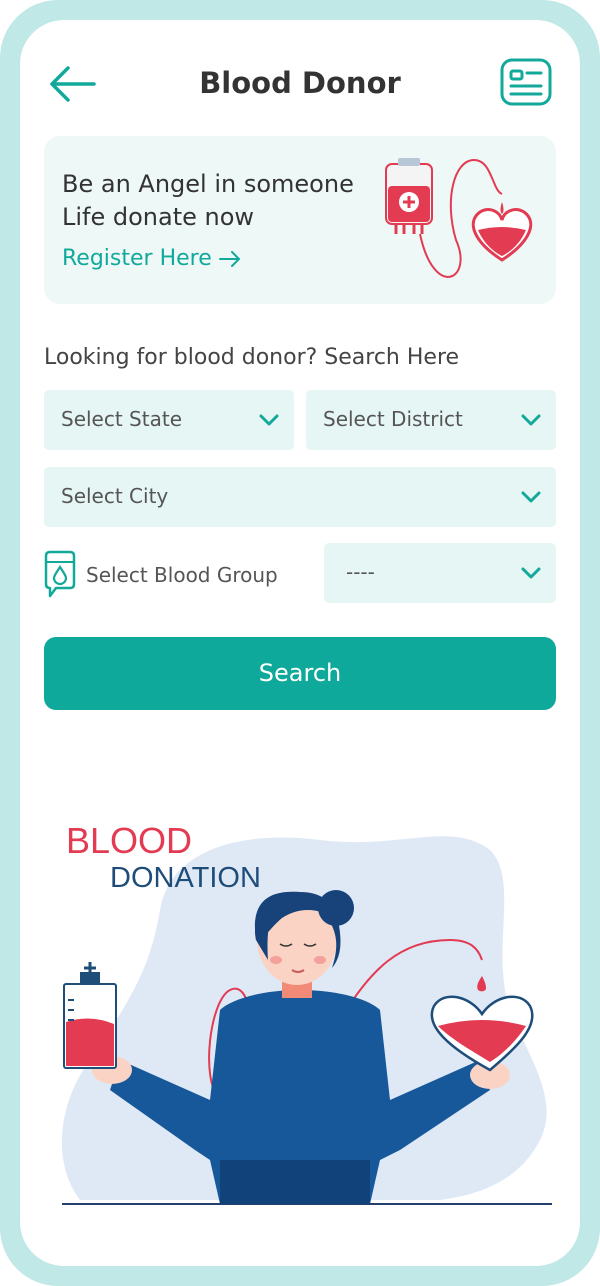  I want to click on register-link-label: Register Here, so click(137, 258).